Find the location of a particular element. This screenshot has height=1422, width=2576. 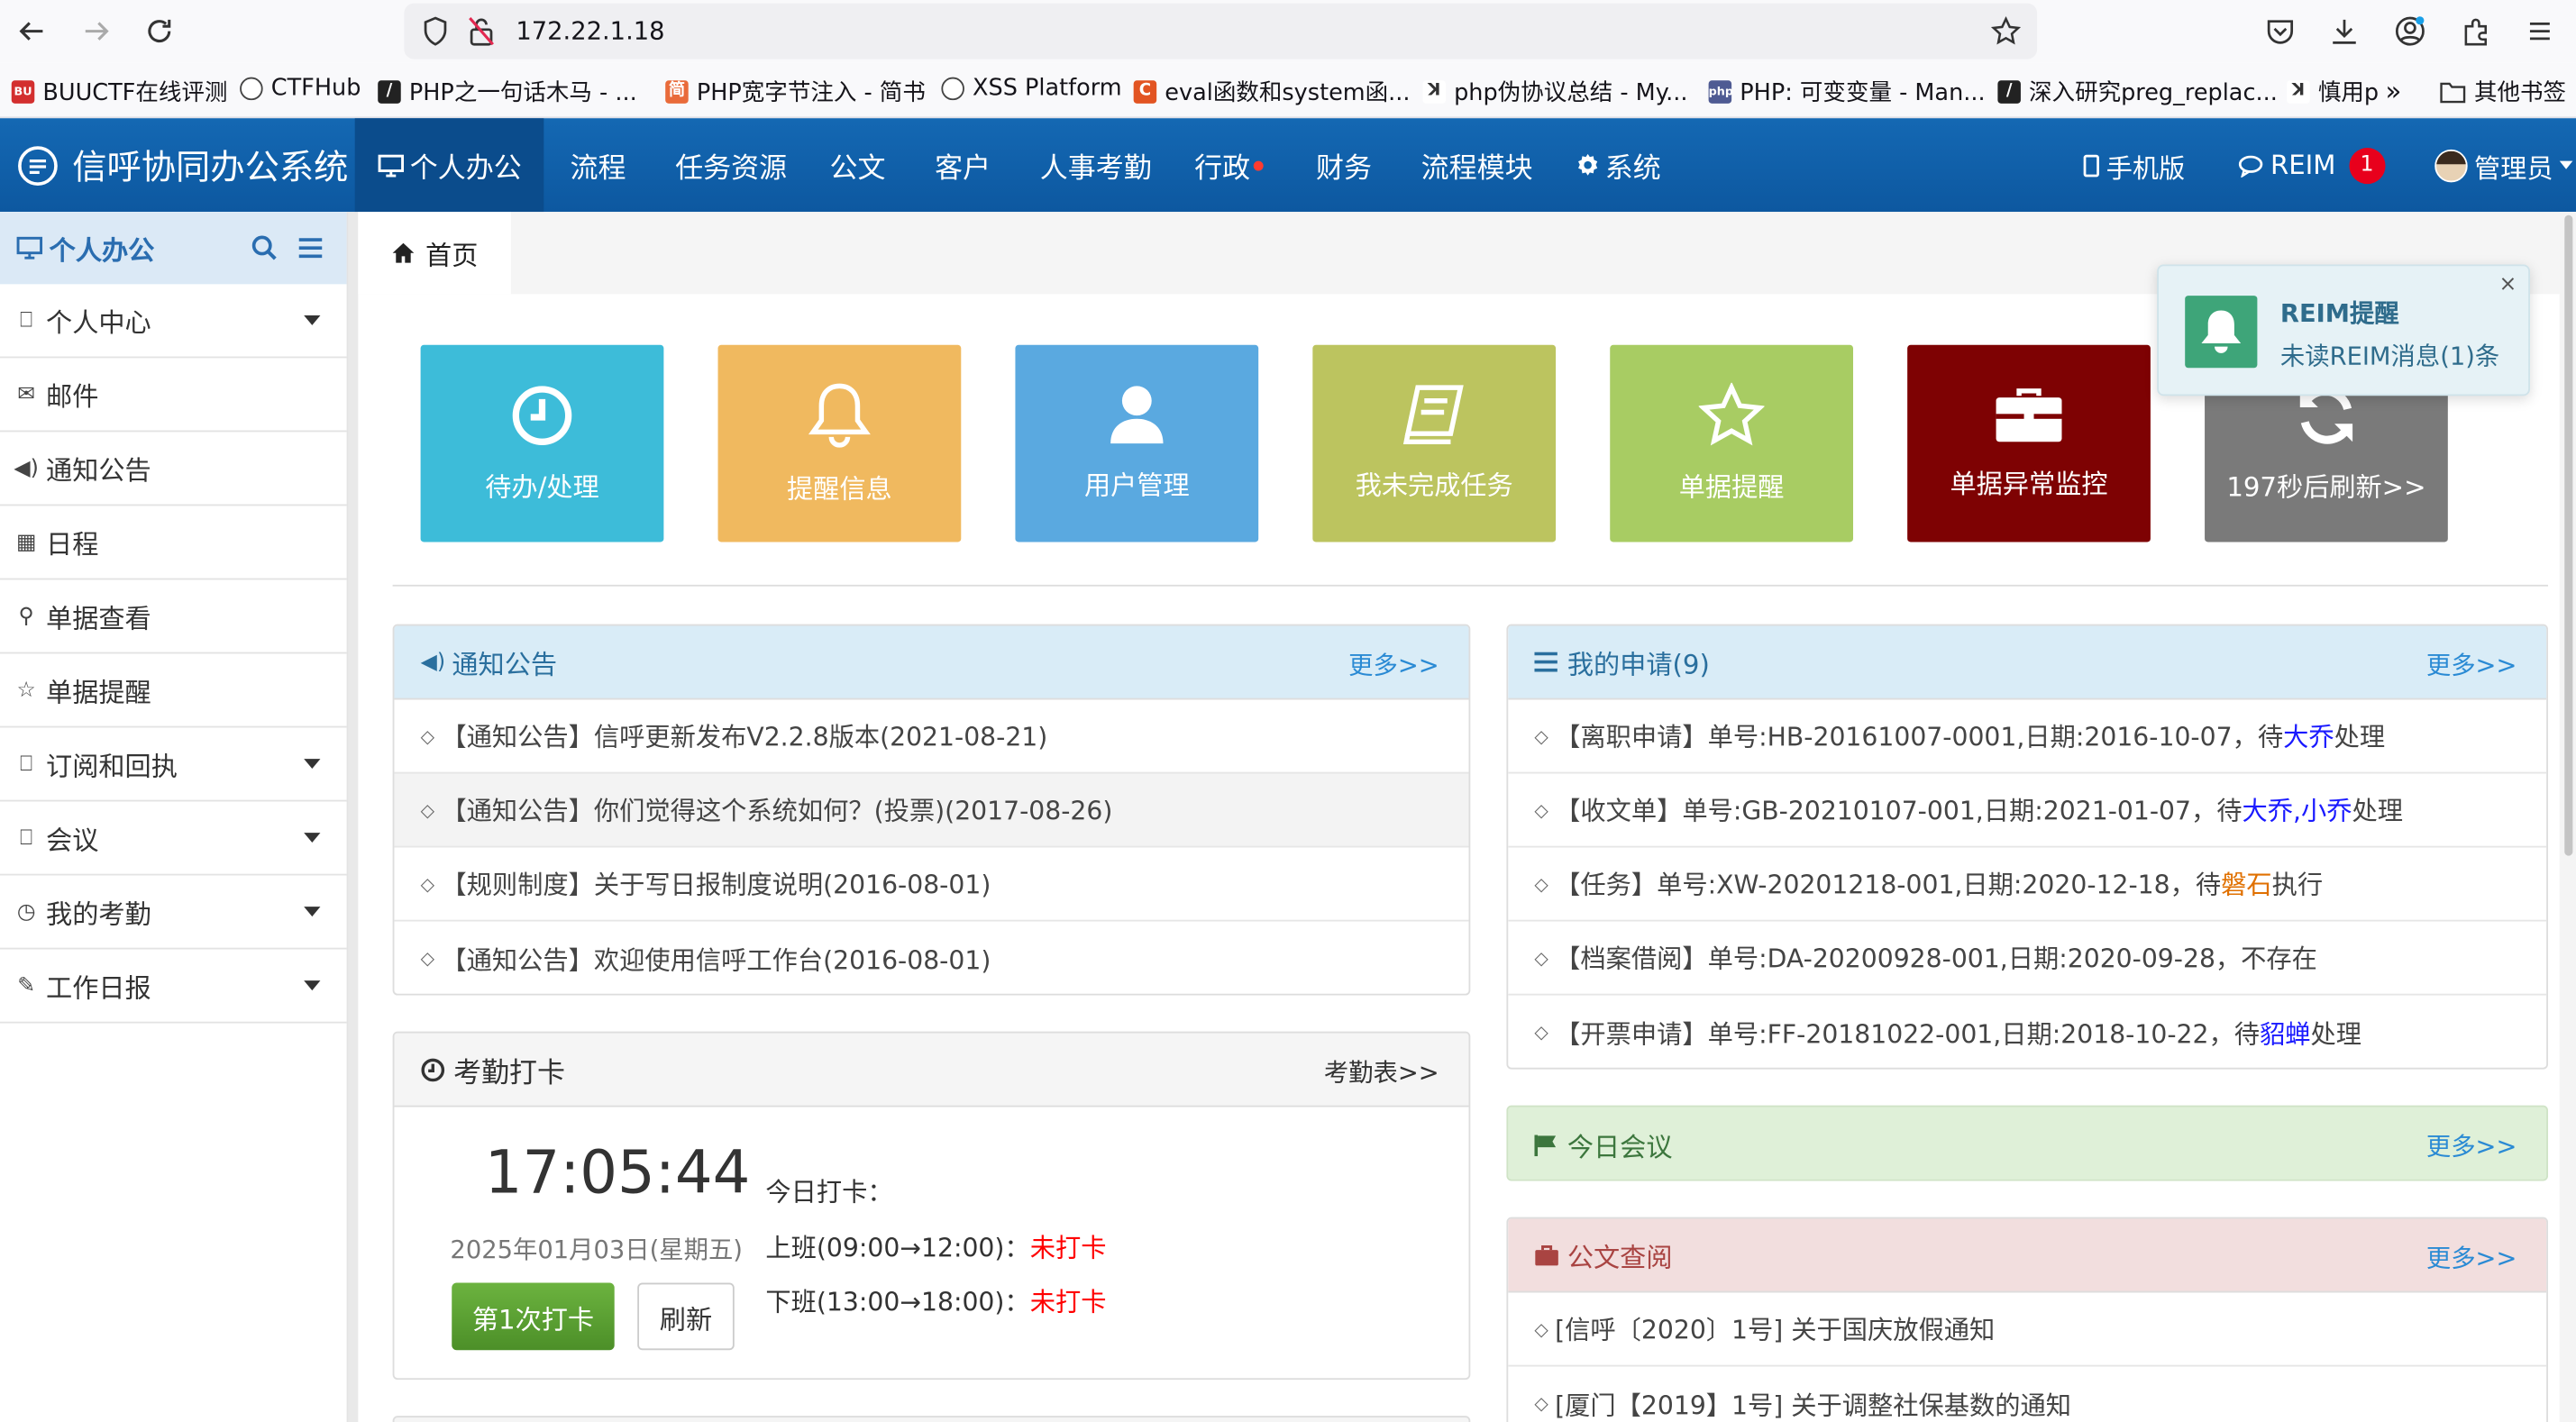

account-icon is located at coordinates (2410, 32).